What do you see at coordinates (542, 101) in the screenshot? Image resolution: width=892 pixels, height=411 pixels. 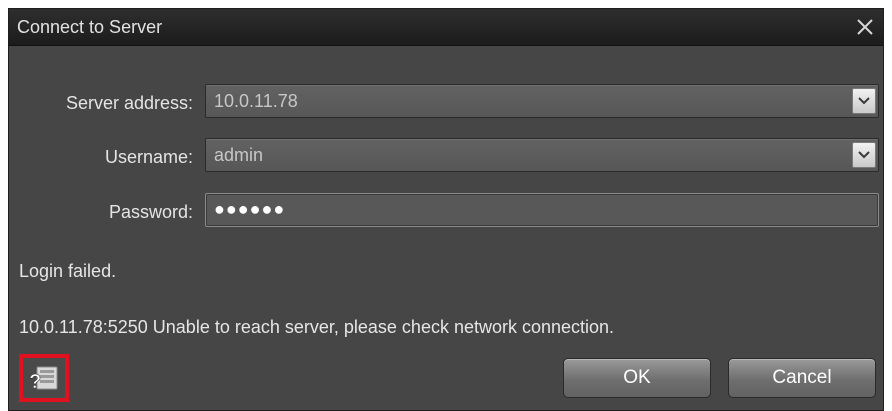 I see `server-address-combo: 10.0.11.78` at bounding box center [542, 101].